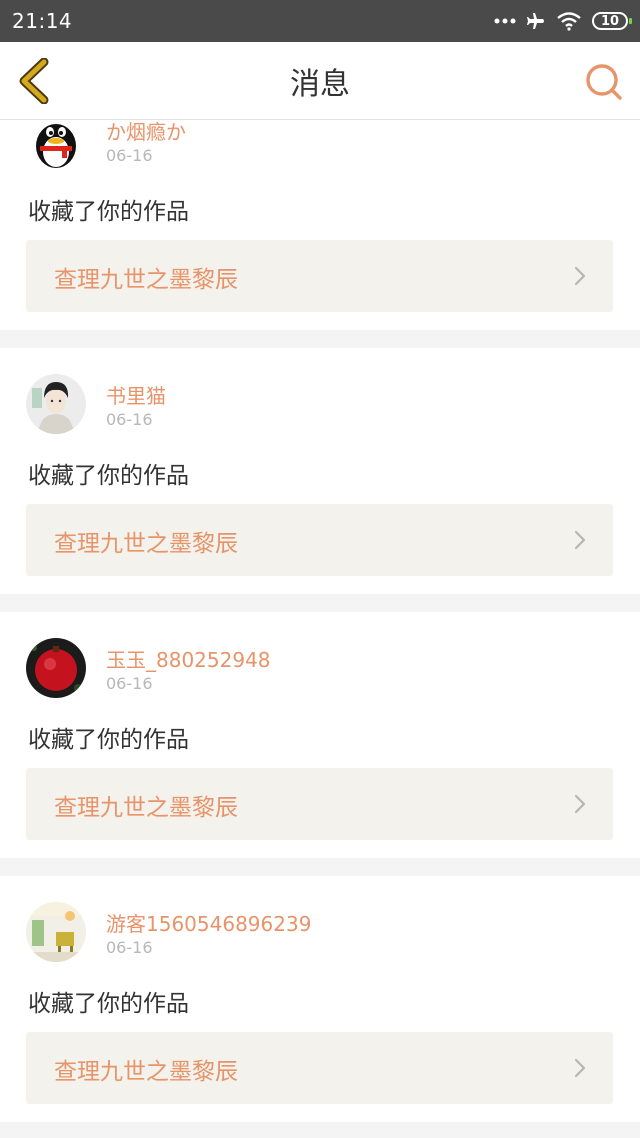 The width and height of the screenshot is (640, 1138). I want to click on top-nav-bar: 消息, so click(320, 81).